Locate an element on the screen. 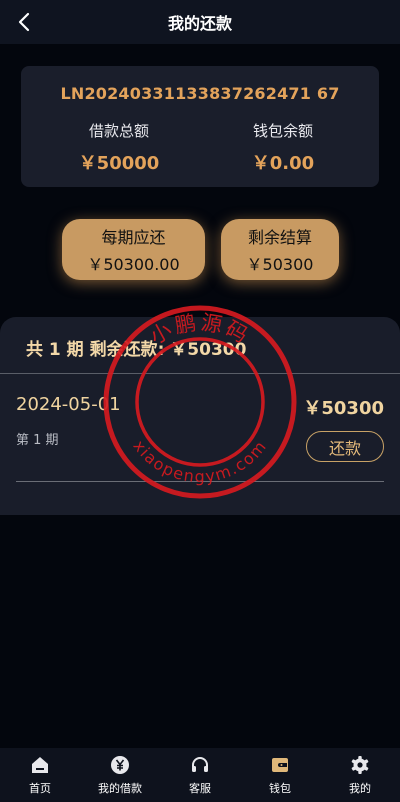 Image resolution: width=400 pixels, height=802 pixels. tab-home: 首页 is located at coordinates (40, 775).